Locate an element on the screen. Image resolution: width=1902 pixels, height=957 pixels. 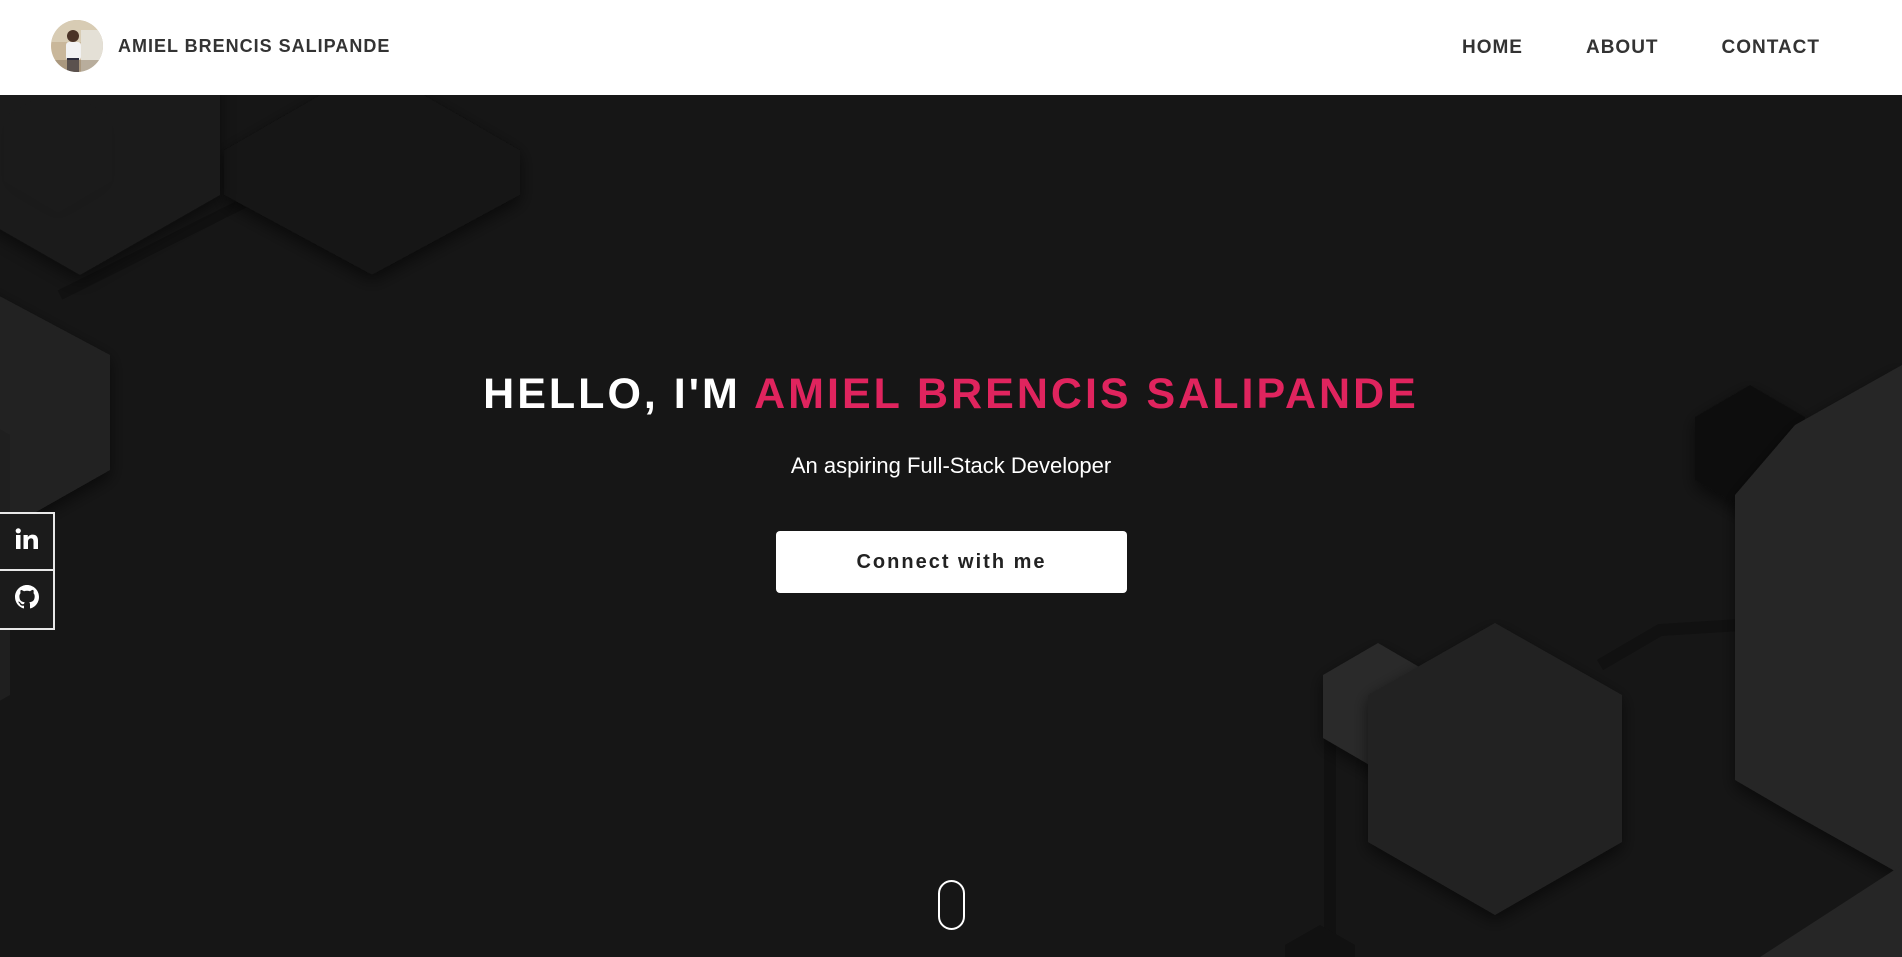
brand-name: AMIEL BRENCIS SALIPANDE is located at coordinates (254, 45).